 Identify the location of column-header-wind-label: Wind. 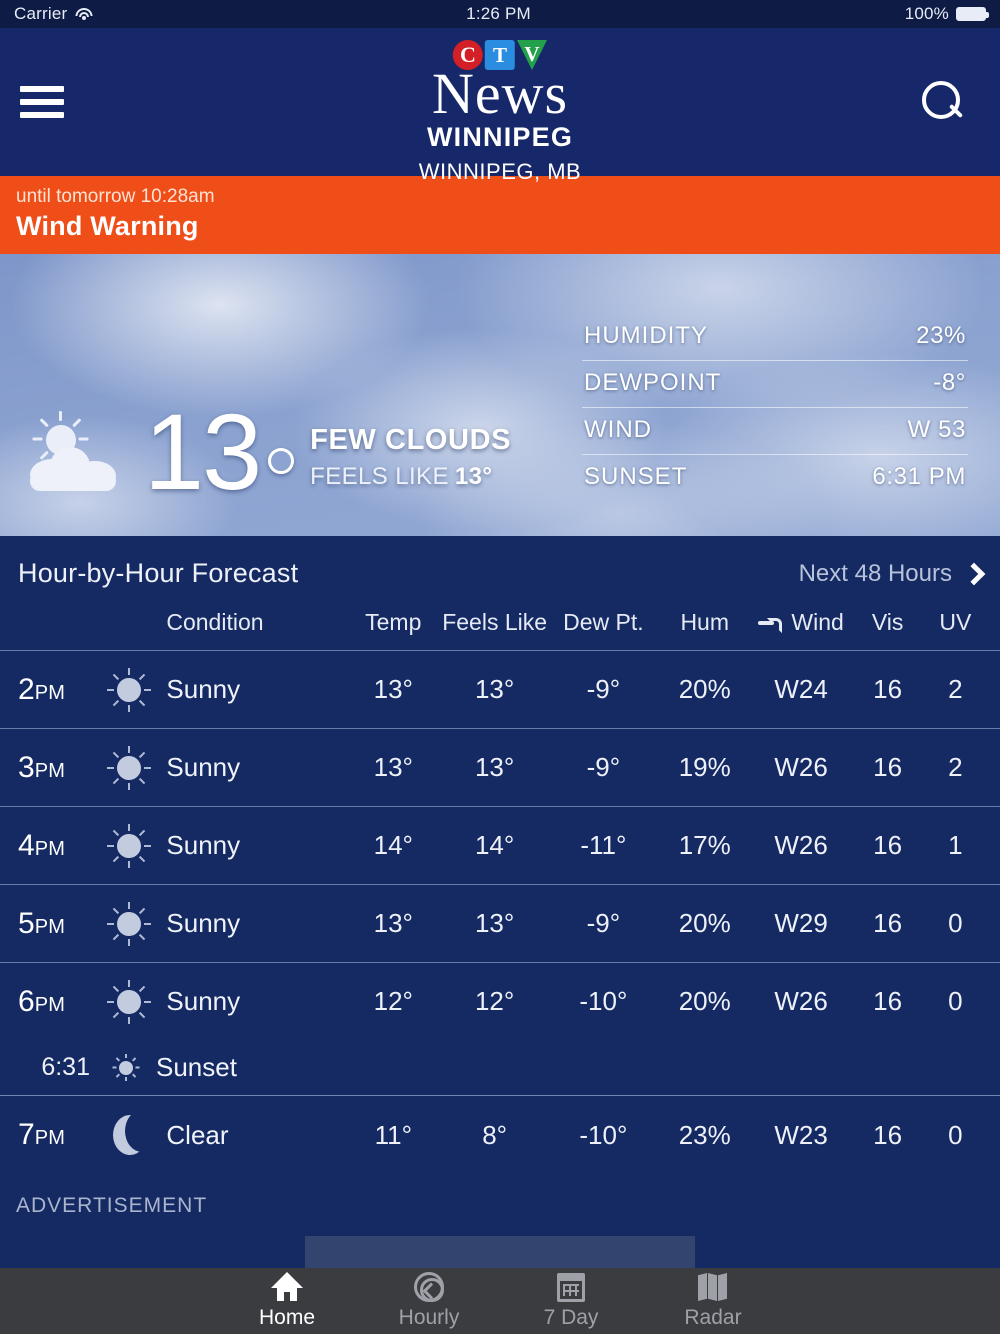
(817, 622).